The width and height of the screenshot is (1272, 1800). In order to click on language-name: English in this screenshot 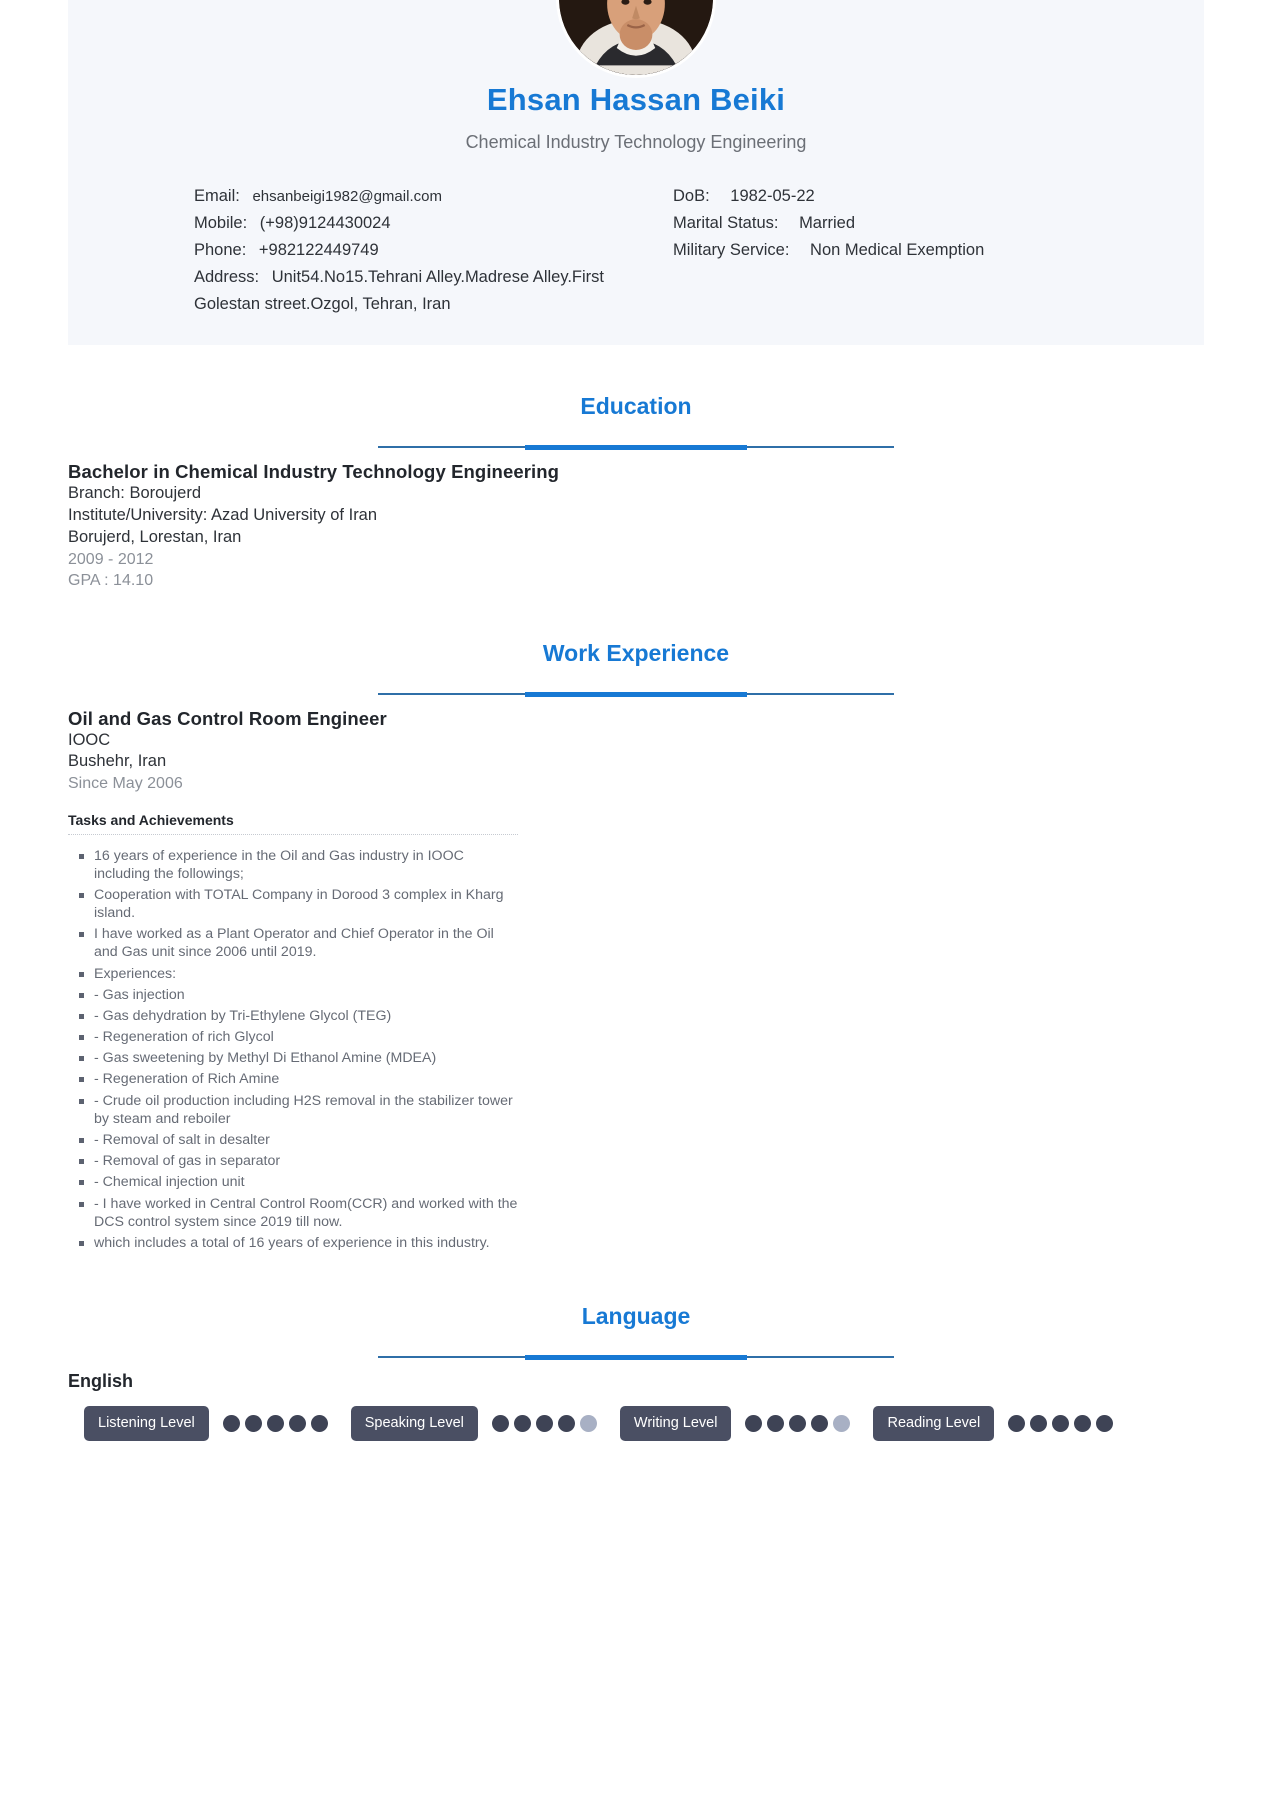, I will do `click(101, 1381)`.